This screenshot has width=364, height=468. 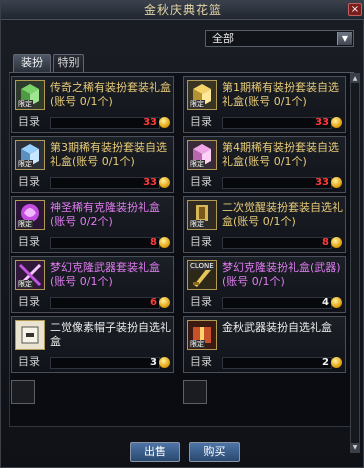 I want to click on item-price: 2, so click(x=325, y=362).